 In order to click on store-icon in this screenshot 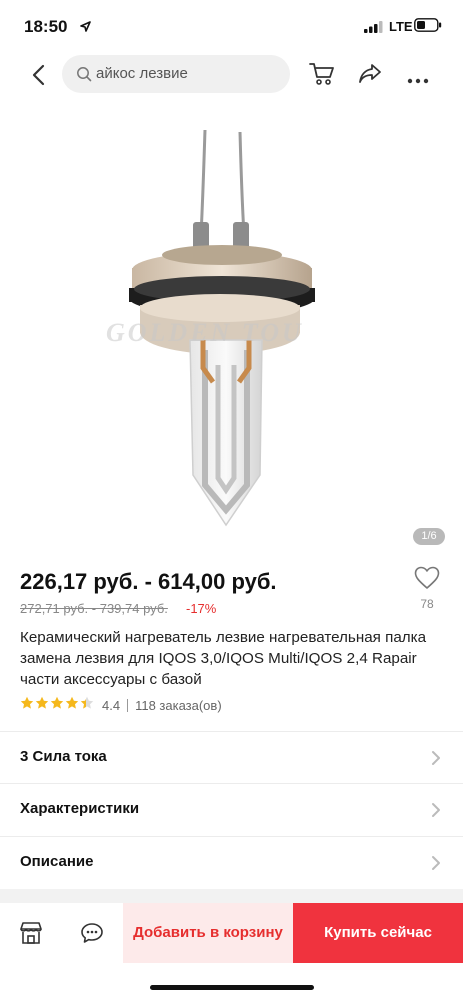, I will do `click(31, 935)`.